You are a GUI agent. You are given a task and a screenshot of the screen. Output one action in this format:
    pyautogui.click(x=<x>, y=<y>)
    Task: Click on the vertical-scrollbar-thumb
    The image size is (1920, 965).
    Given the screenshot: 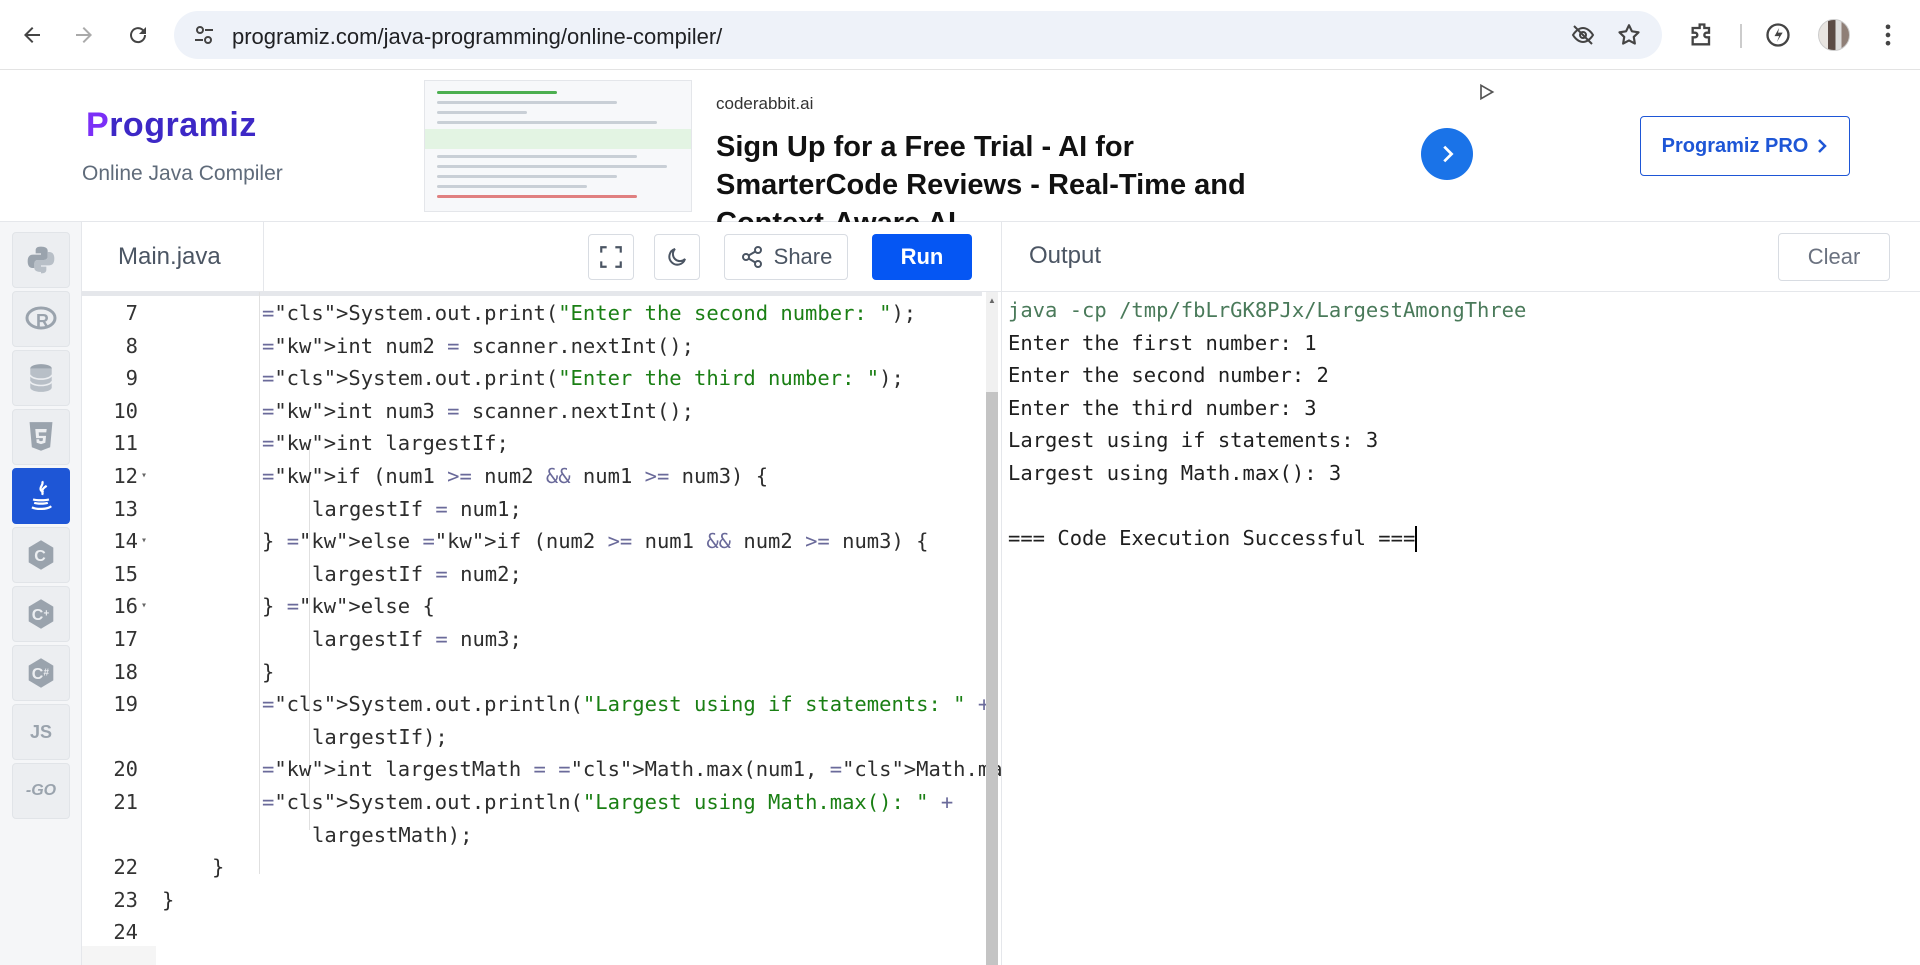 What is the action you would take?
    pyautogui.click(x=992, y=678)
    